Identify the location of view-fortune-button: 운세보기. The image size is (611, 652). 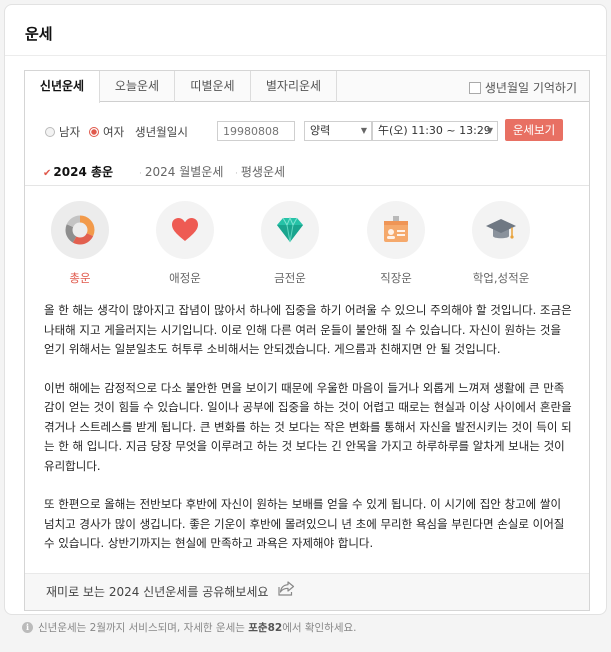
(534, 130).